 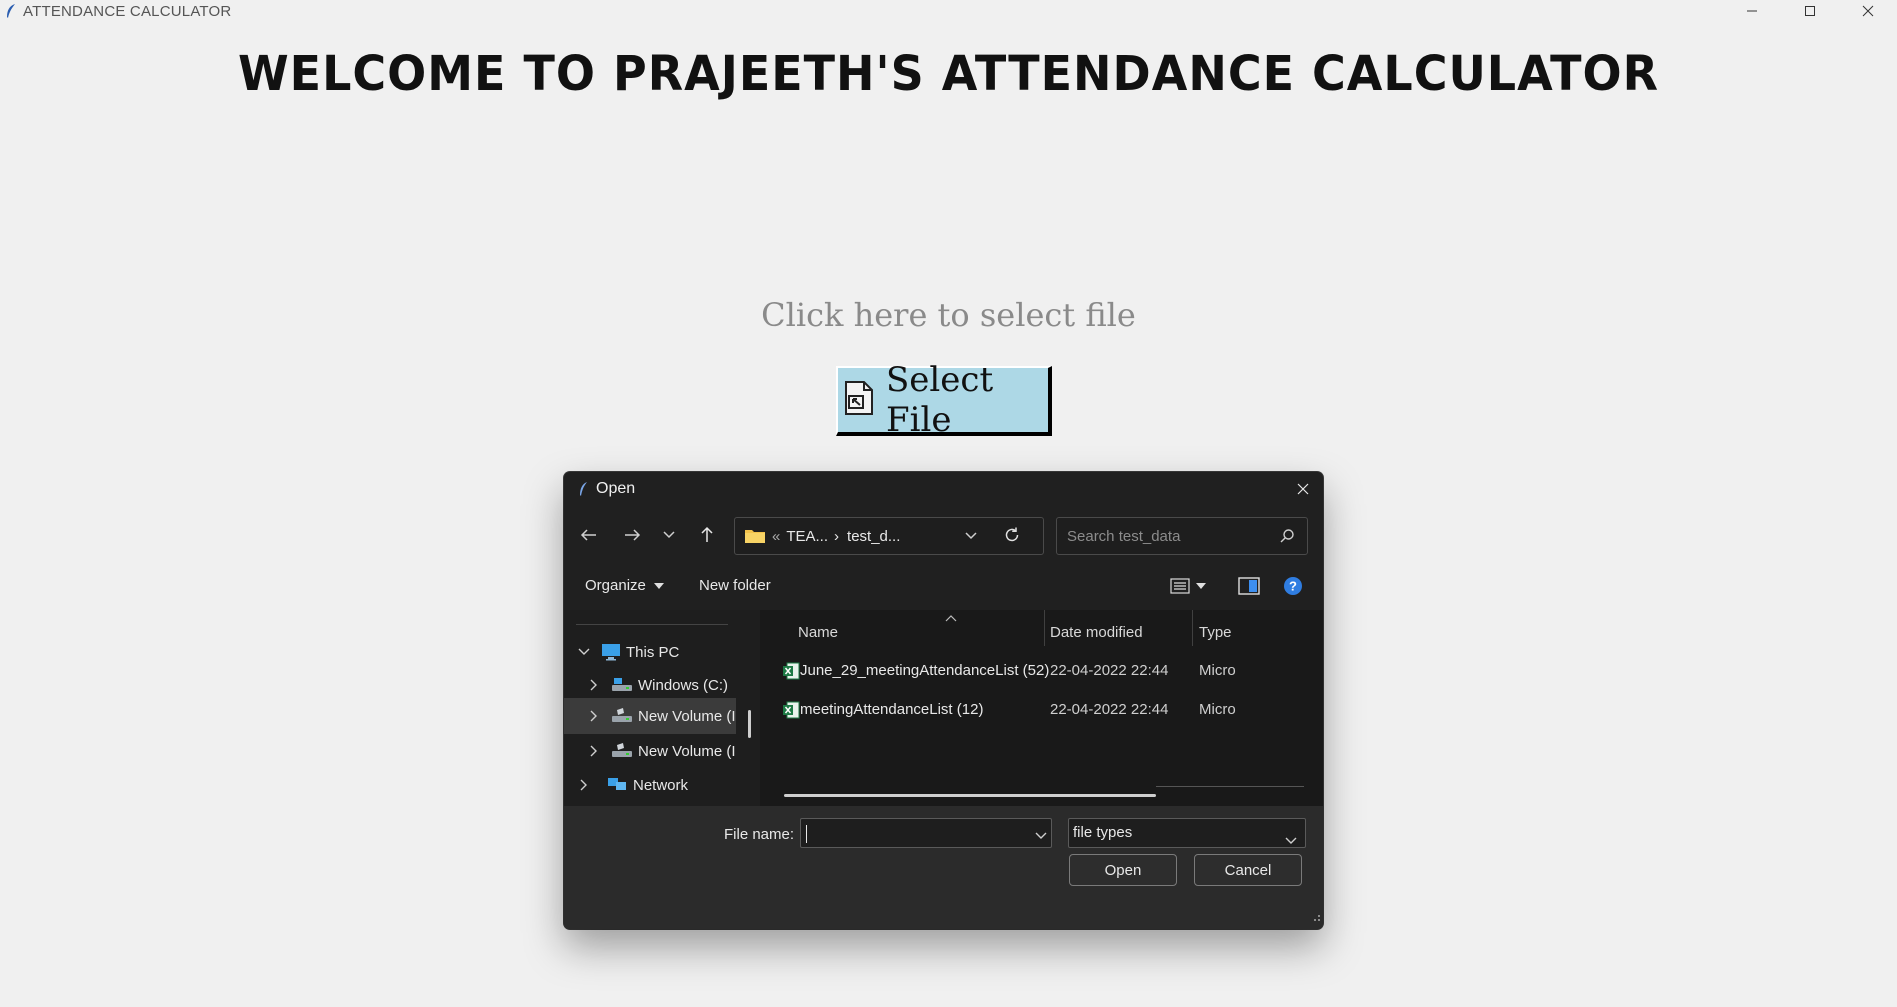 I want to click on tree-scrollbar, so click(x=749, y=724).